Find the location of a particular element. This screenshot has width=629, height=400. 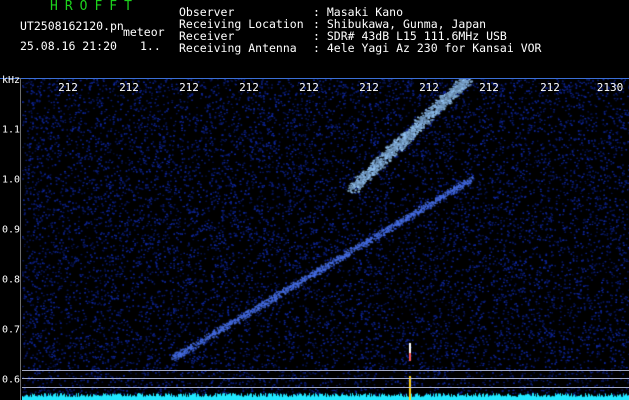

antenna-value: : 4ele Yagi Az 230 for Kansai VOR is located at coordinates (427, 48).